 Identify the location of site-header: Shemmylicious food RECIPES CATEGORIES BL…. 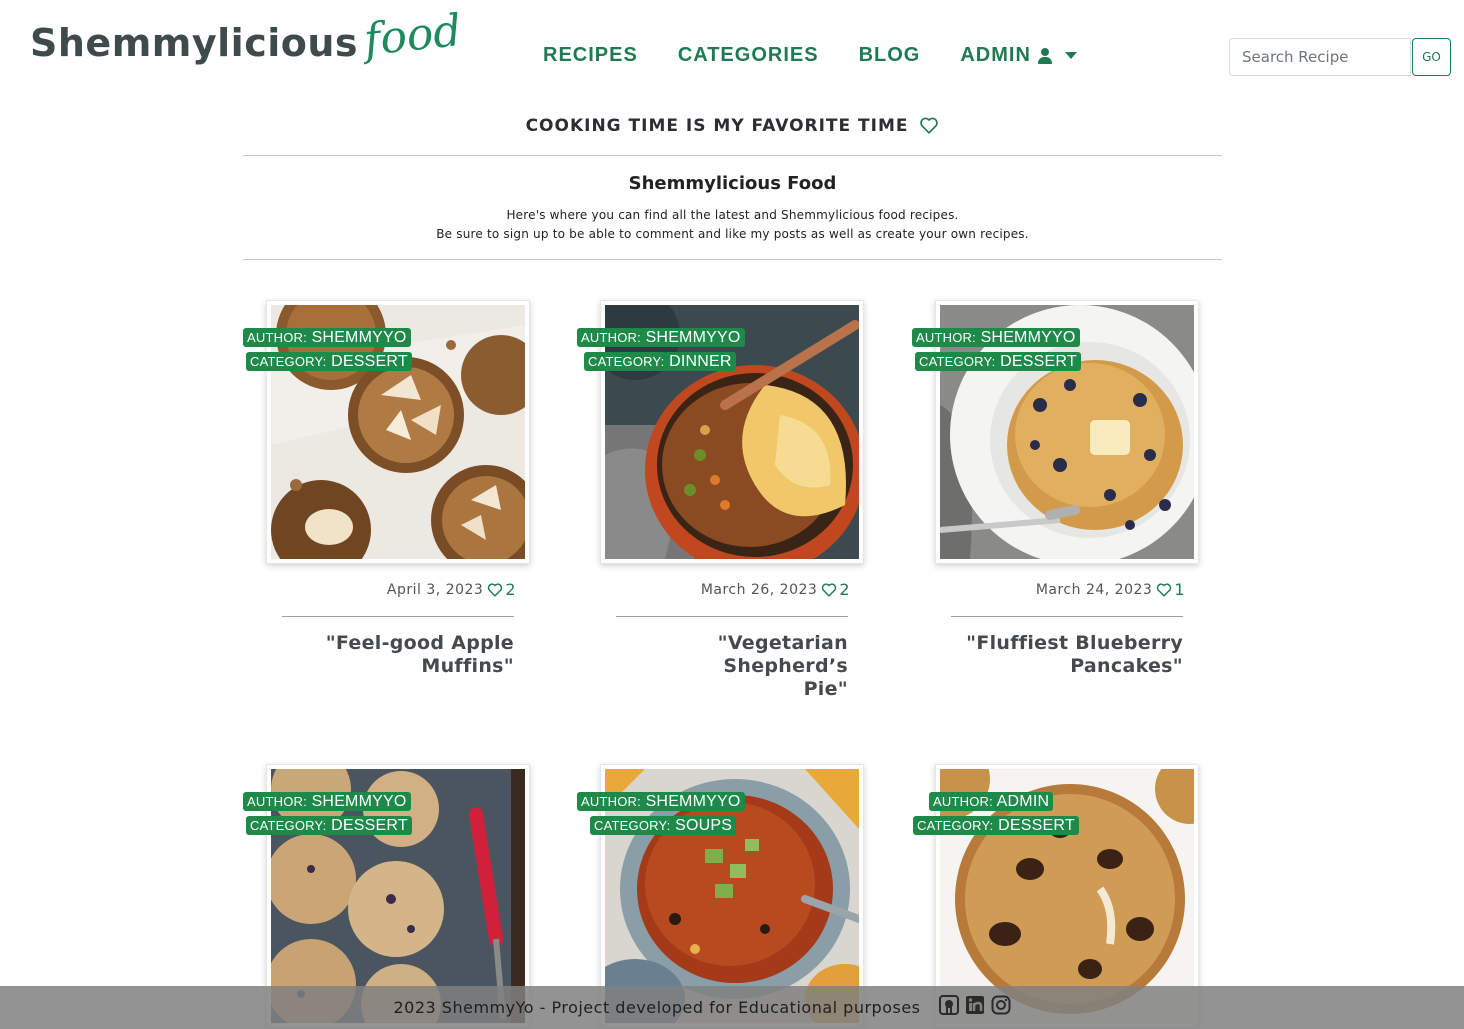
(732, 52).